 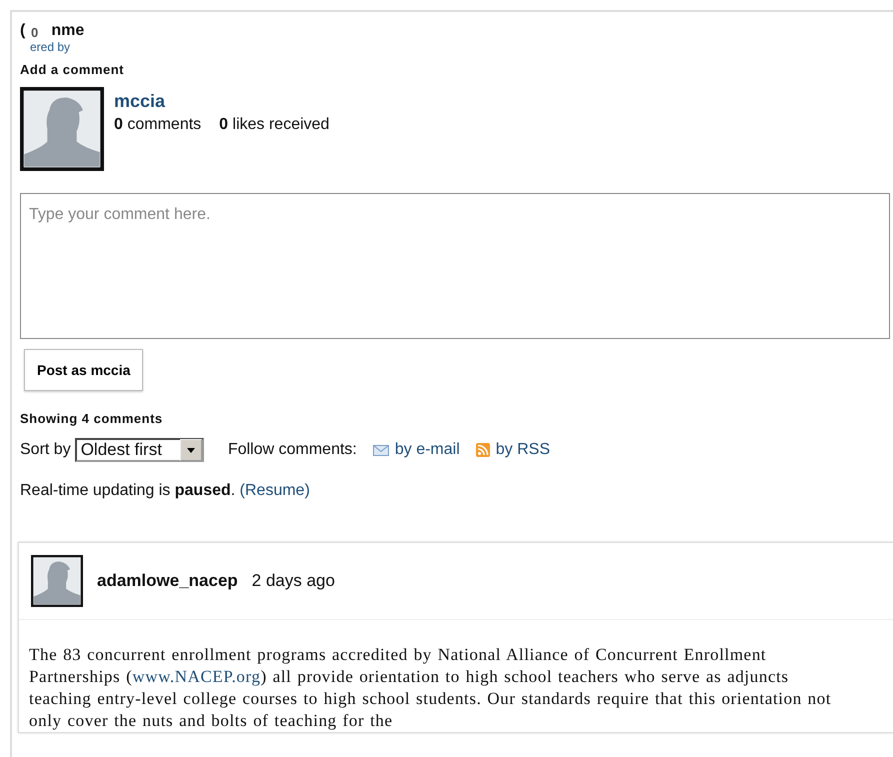 What do you see at coordinates (167, 581) in the screenshot?
I see `comment-author: adamlowe_nacep` at bounding box center [167, 581].